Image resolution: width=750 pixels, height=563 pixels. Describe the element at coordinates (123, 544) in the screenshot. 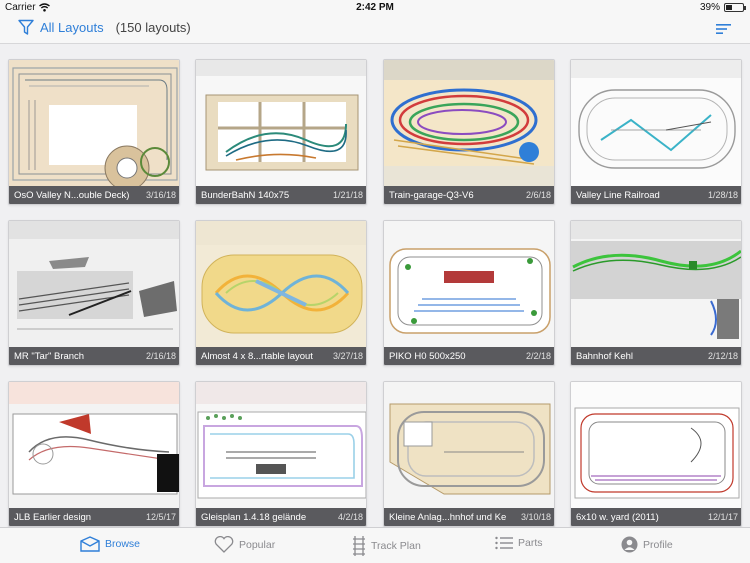

I see `tab-label: Browse` at that location.